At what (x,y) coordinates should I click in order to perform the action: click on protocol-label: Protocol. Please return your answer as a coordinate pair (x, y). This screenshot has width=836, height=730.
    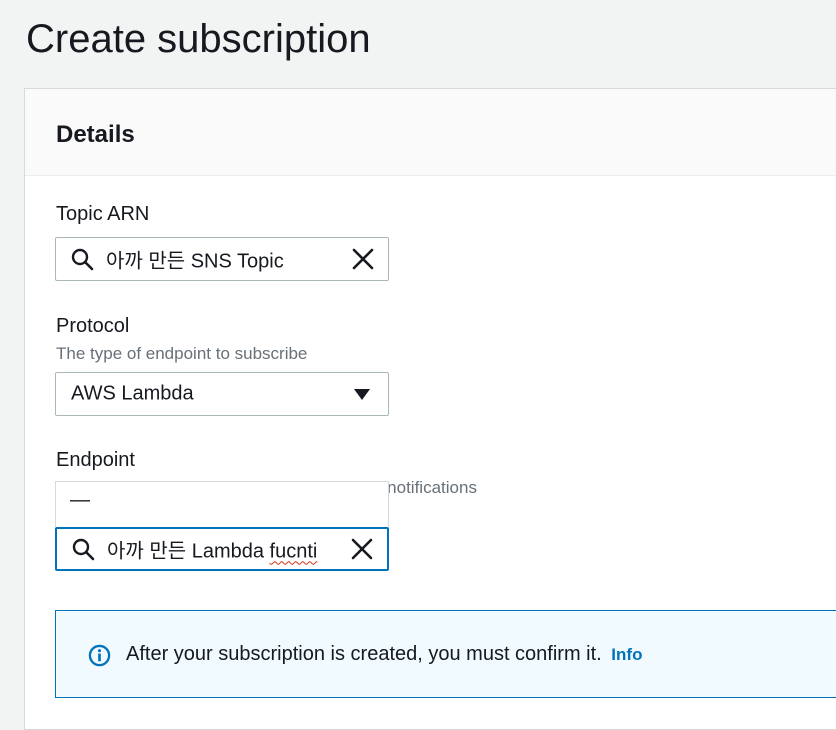
    Looking at the image, I should click on (93, 326).